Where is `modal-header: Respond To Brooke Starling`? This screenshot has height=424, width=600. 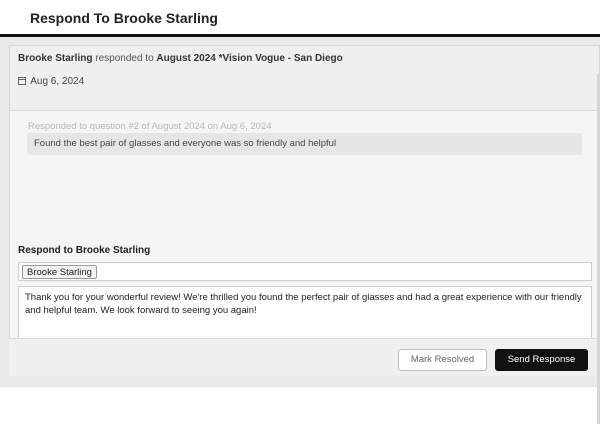 modal-header: Respond To Brooke Starling is located at coordinates (300, 18).